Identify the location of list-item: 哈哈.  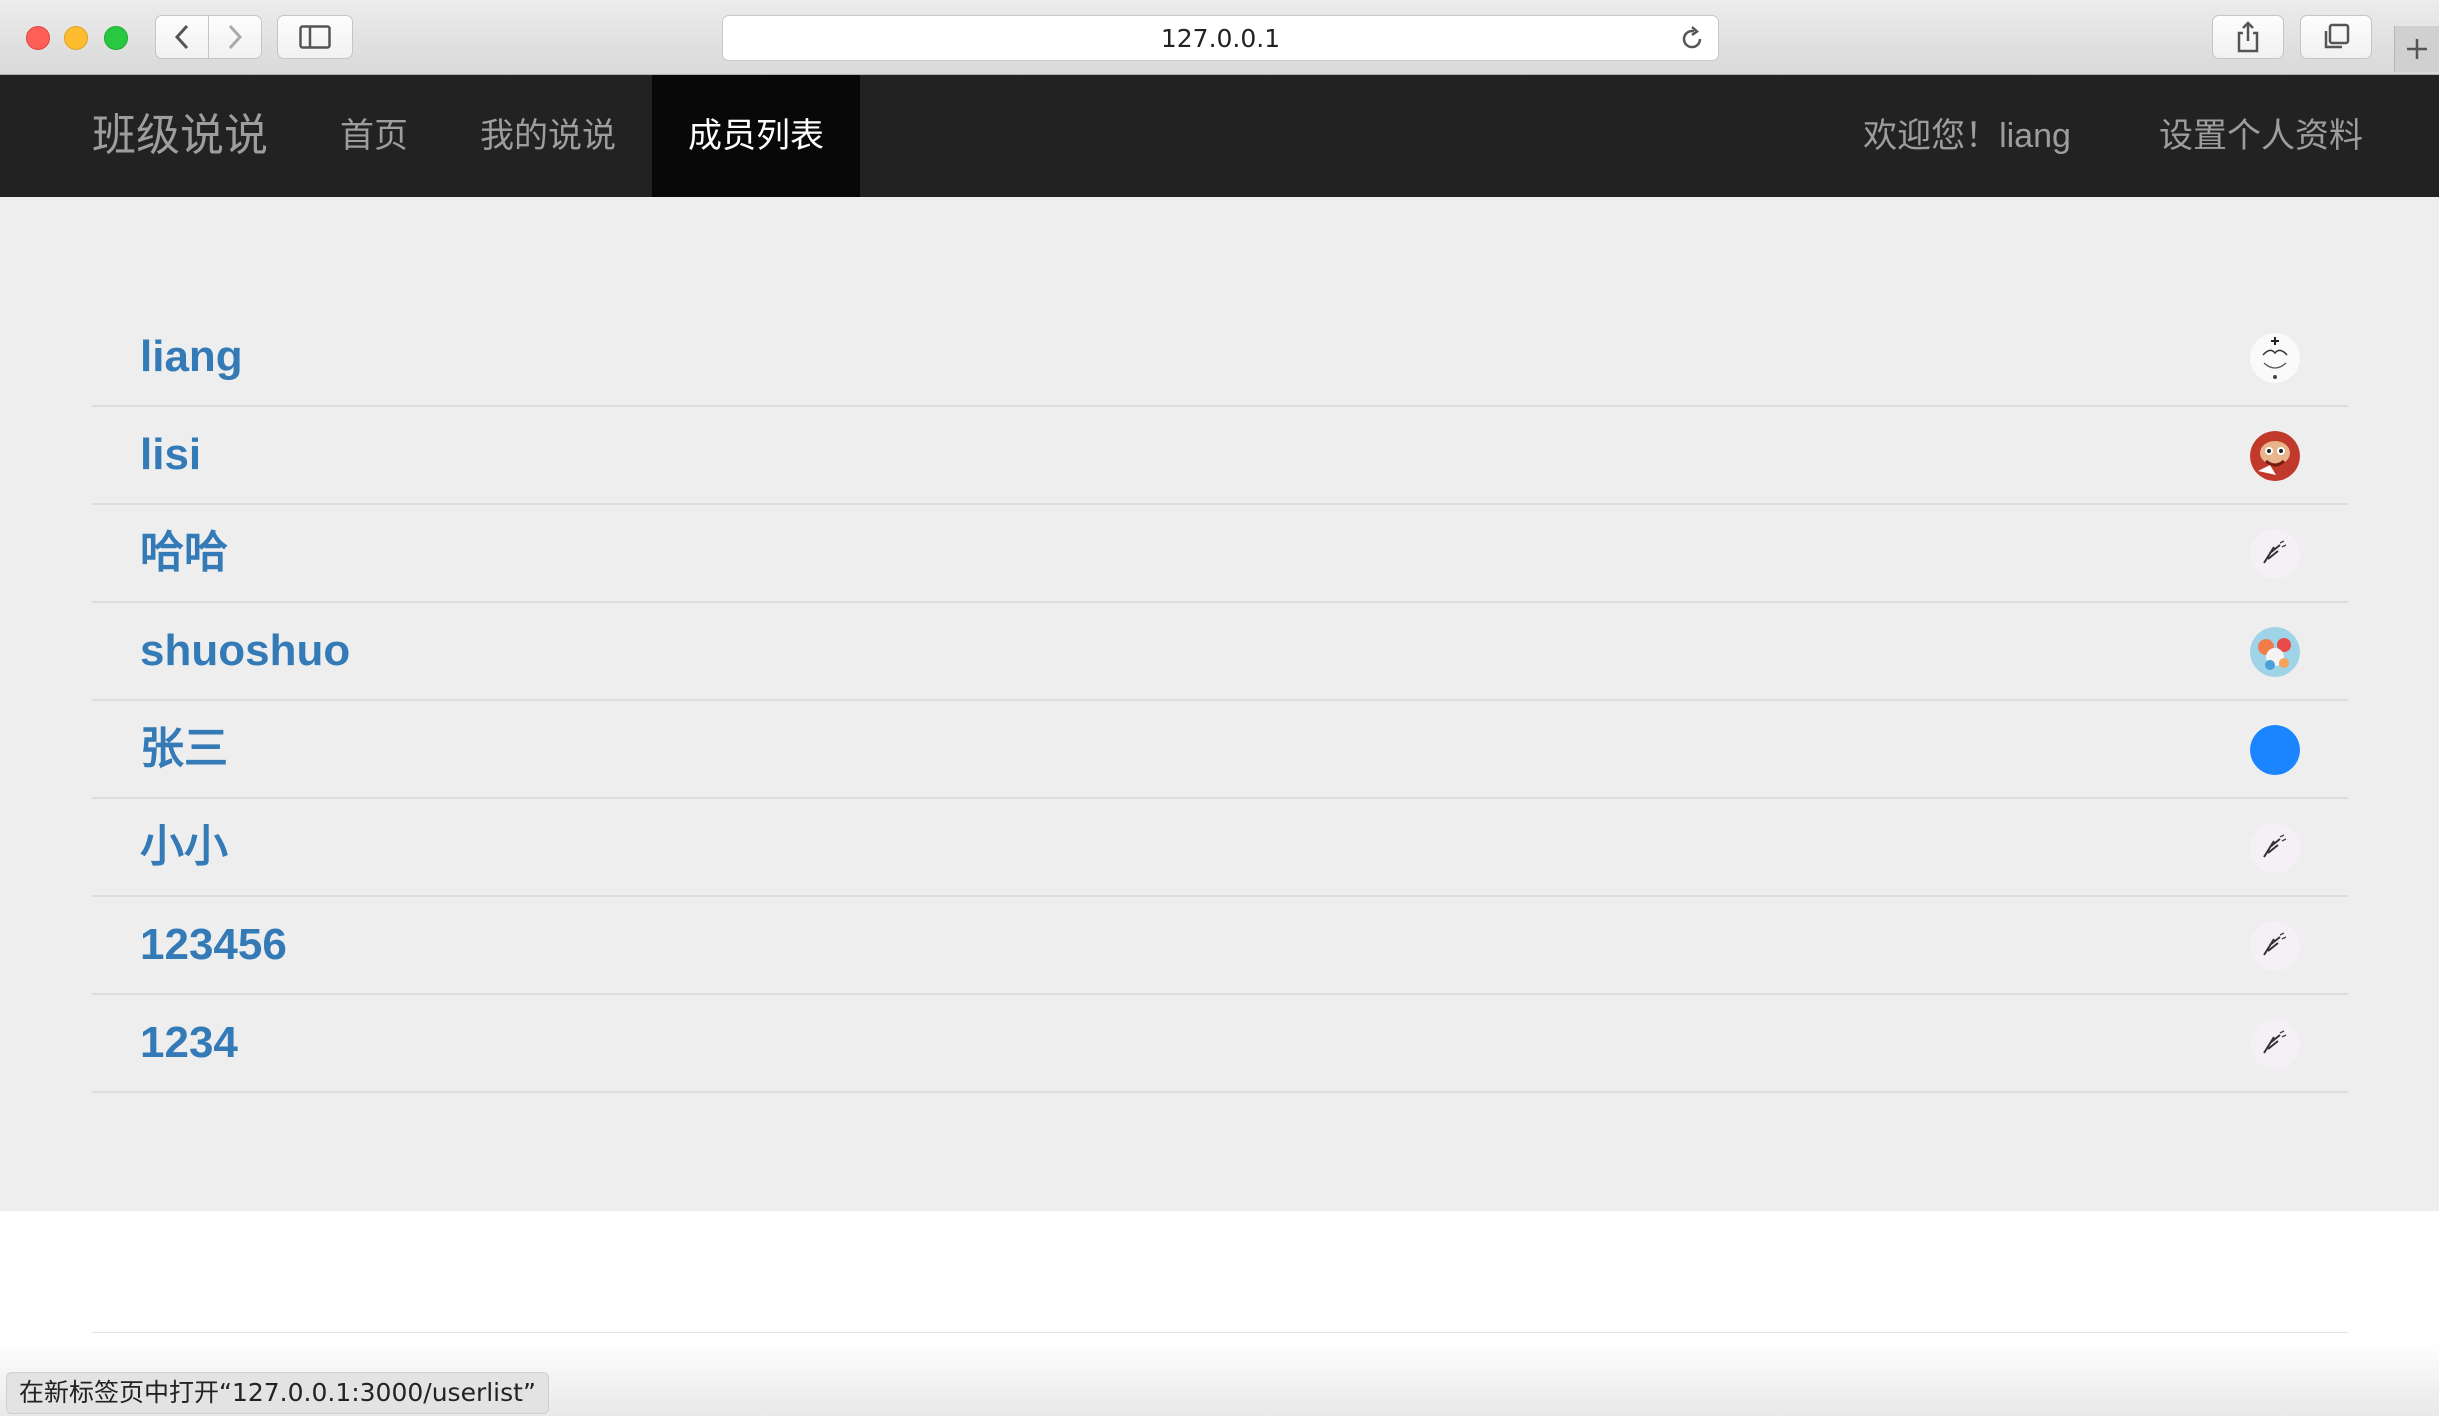
(1220, 554).